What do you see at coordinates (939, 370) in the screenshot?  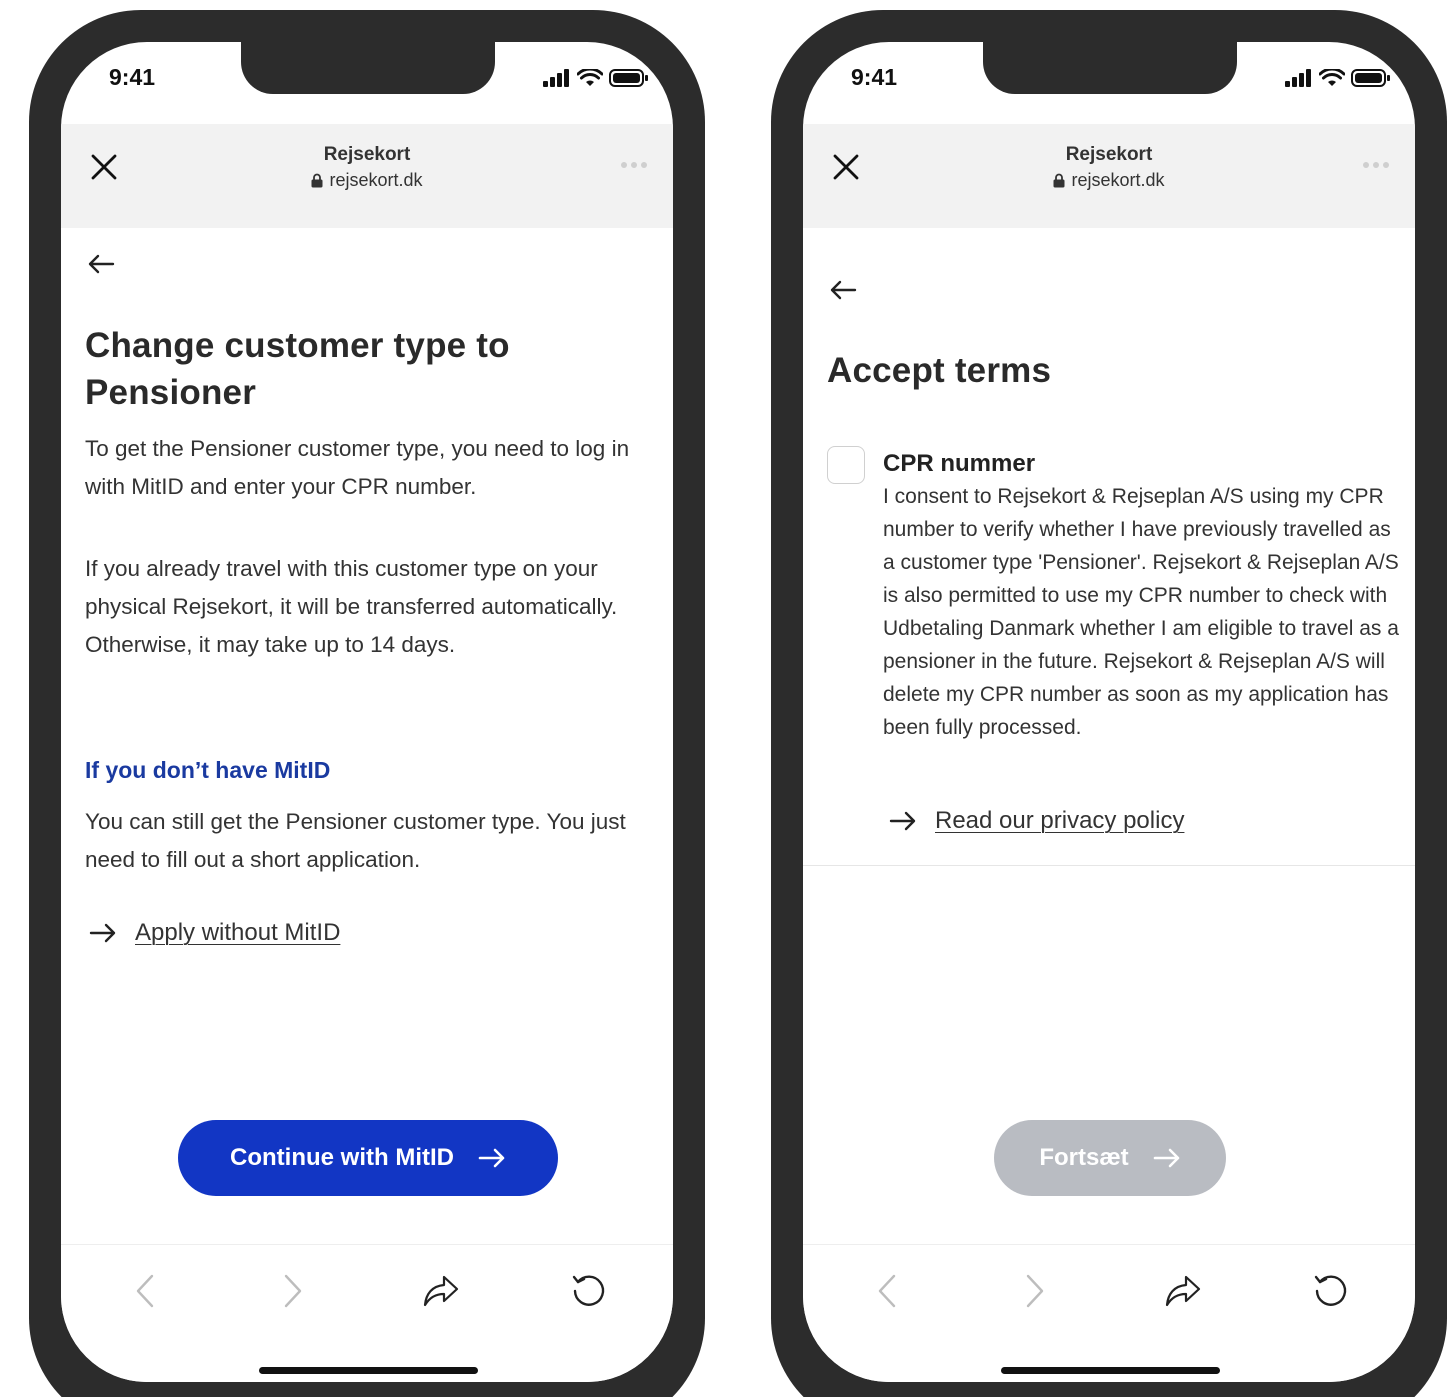 I see `page-title: Accept terms` at bounding box center [939, 370].